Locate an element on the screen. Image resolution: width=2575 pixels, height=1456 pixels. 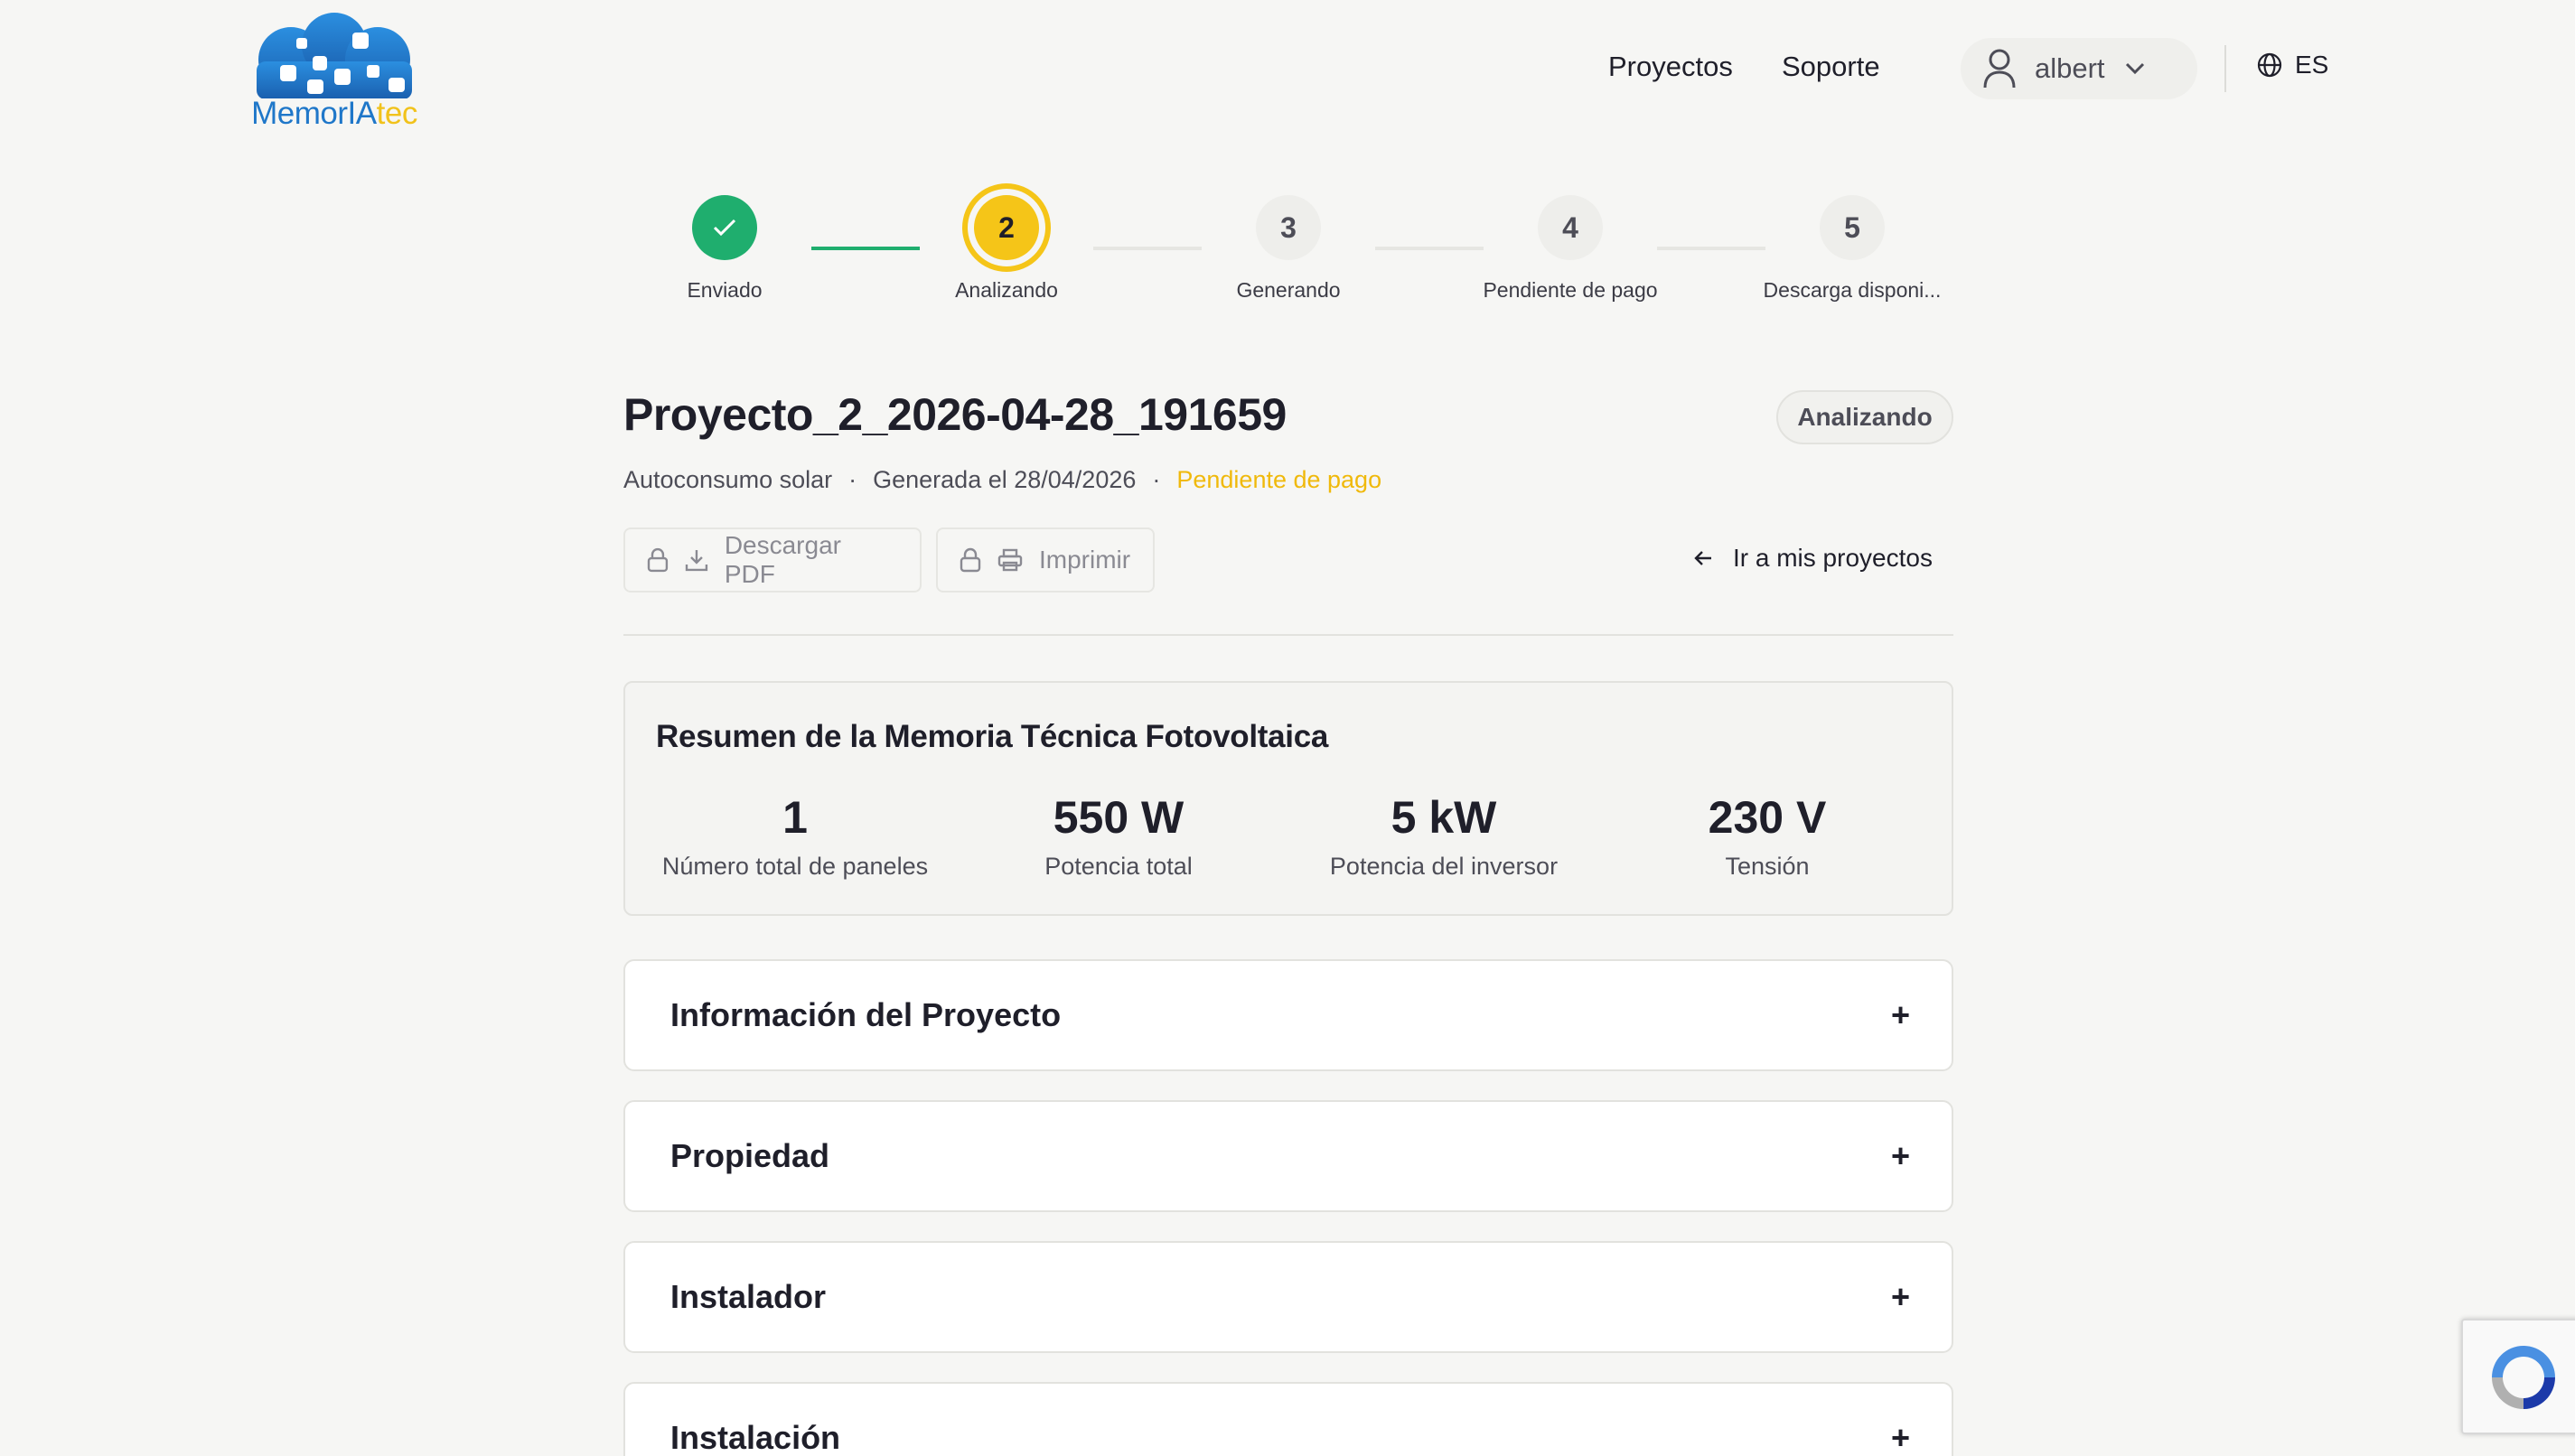
section-title: Propiedad is located at coordinates (750, 1155).